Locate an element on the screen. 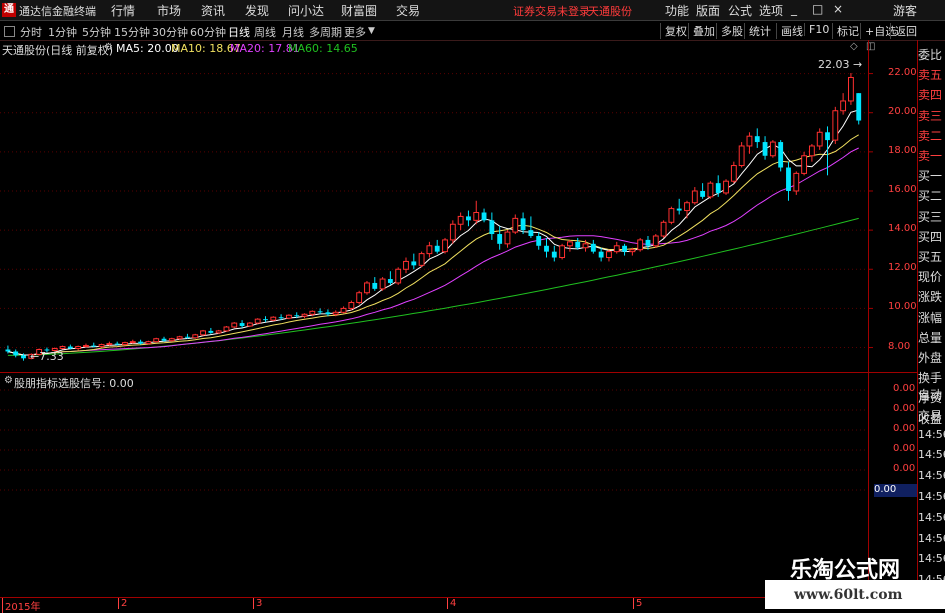 The image size is (945, 613). side-panel-label: 卖二 is located at coordinates (931, 135).